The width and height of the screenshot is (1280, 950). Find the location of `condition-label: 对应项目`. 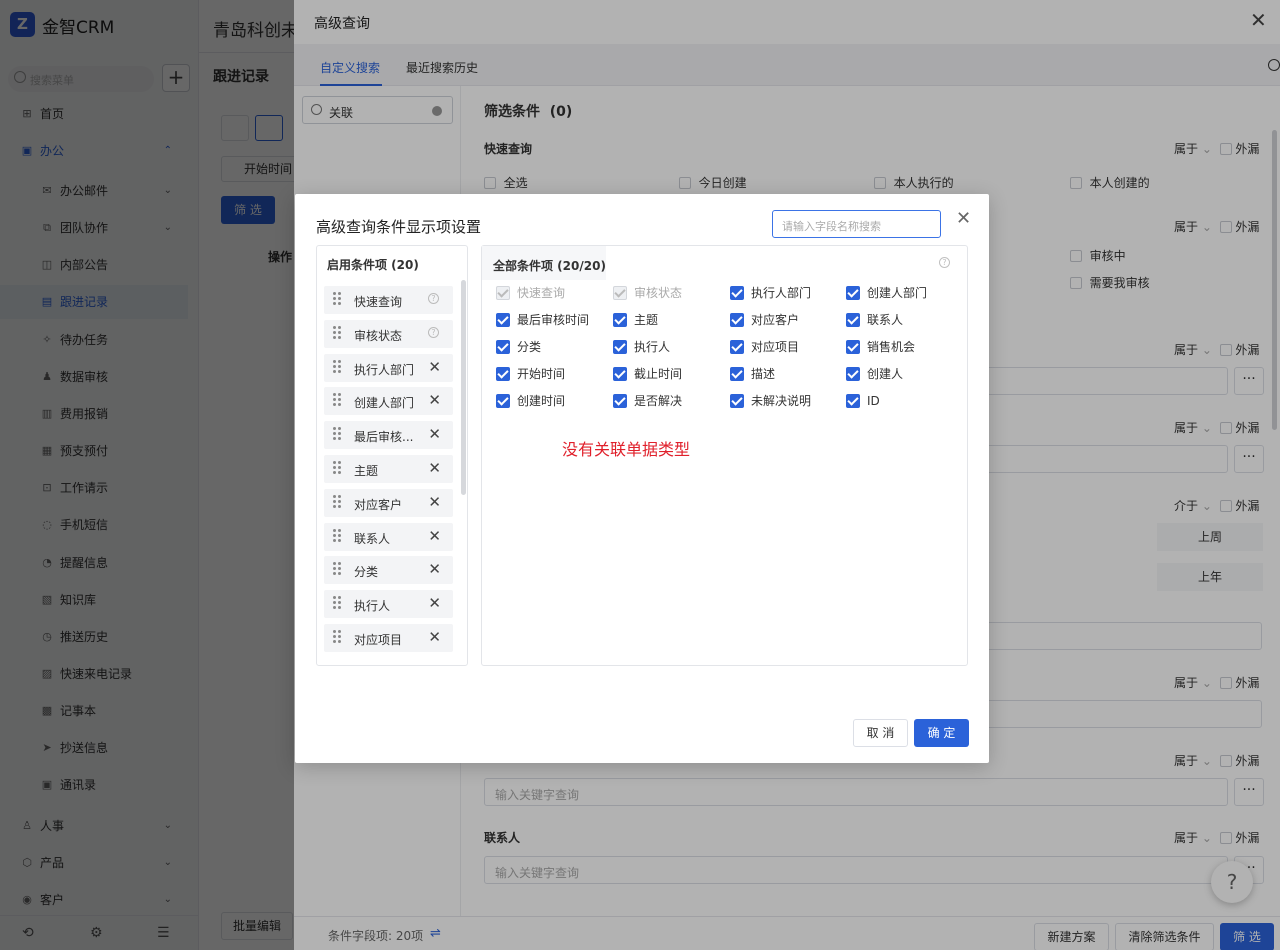

condition-label: 对应项目 is located at coordinates (775, 347).